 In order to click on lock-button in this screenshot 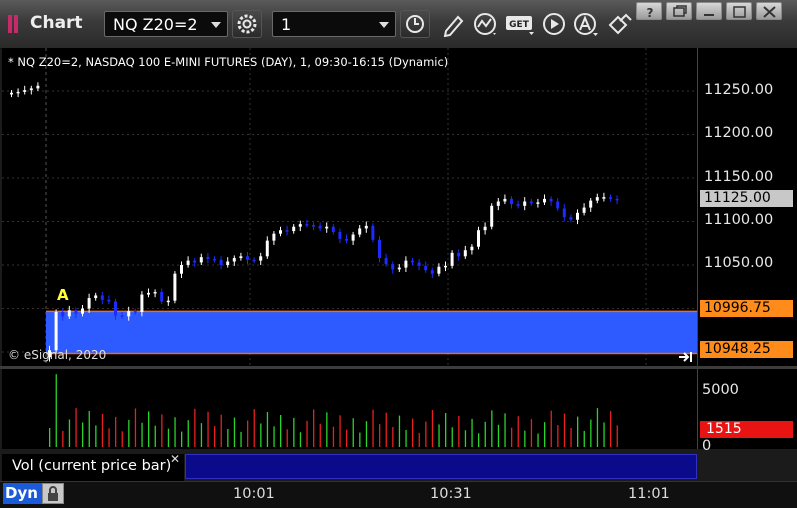, I will do `click(53, 493)`.